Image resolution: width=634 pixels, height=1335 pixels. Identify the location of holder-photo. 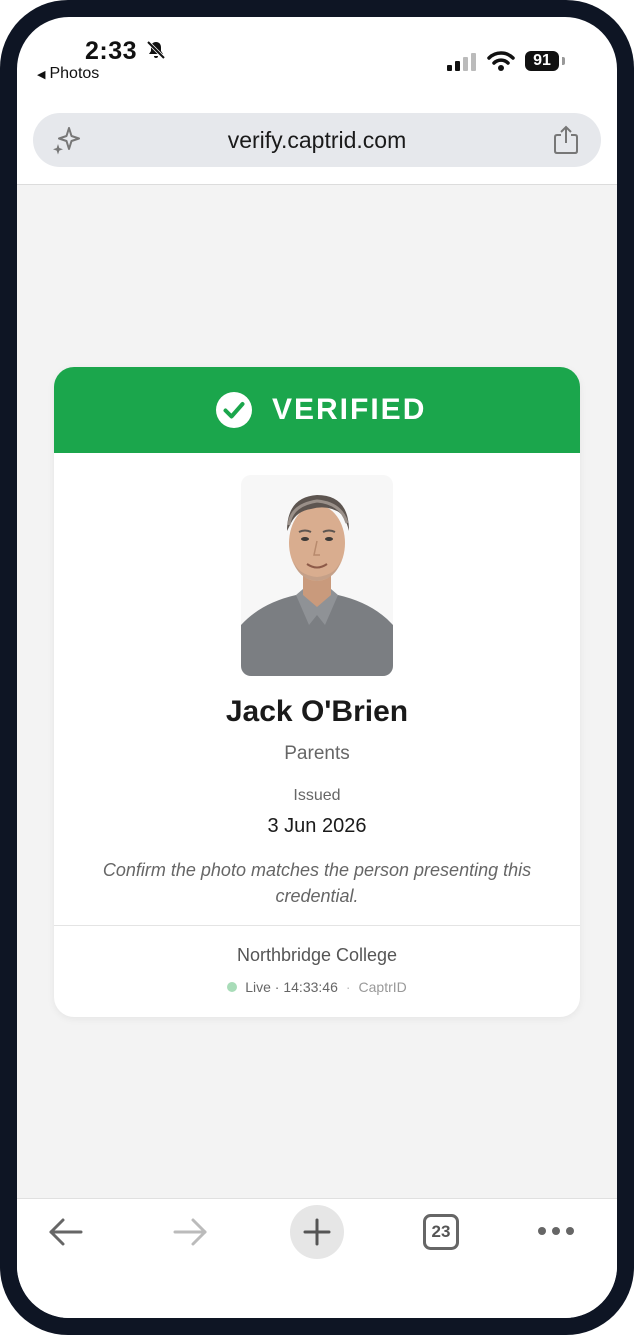
(317, 575).